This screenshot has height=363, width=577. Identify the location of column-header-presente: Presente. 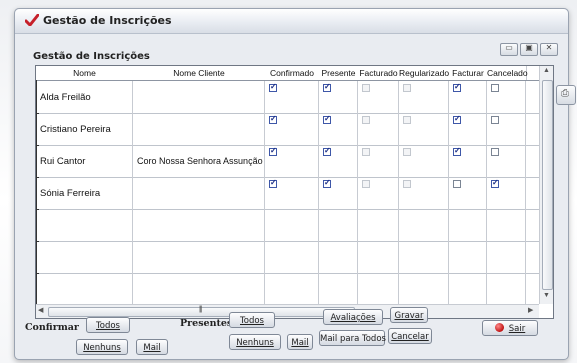
(339, 73).